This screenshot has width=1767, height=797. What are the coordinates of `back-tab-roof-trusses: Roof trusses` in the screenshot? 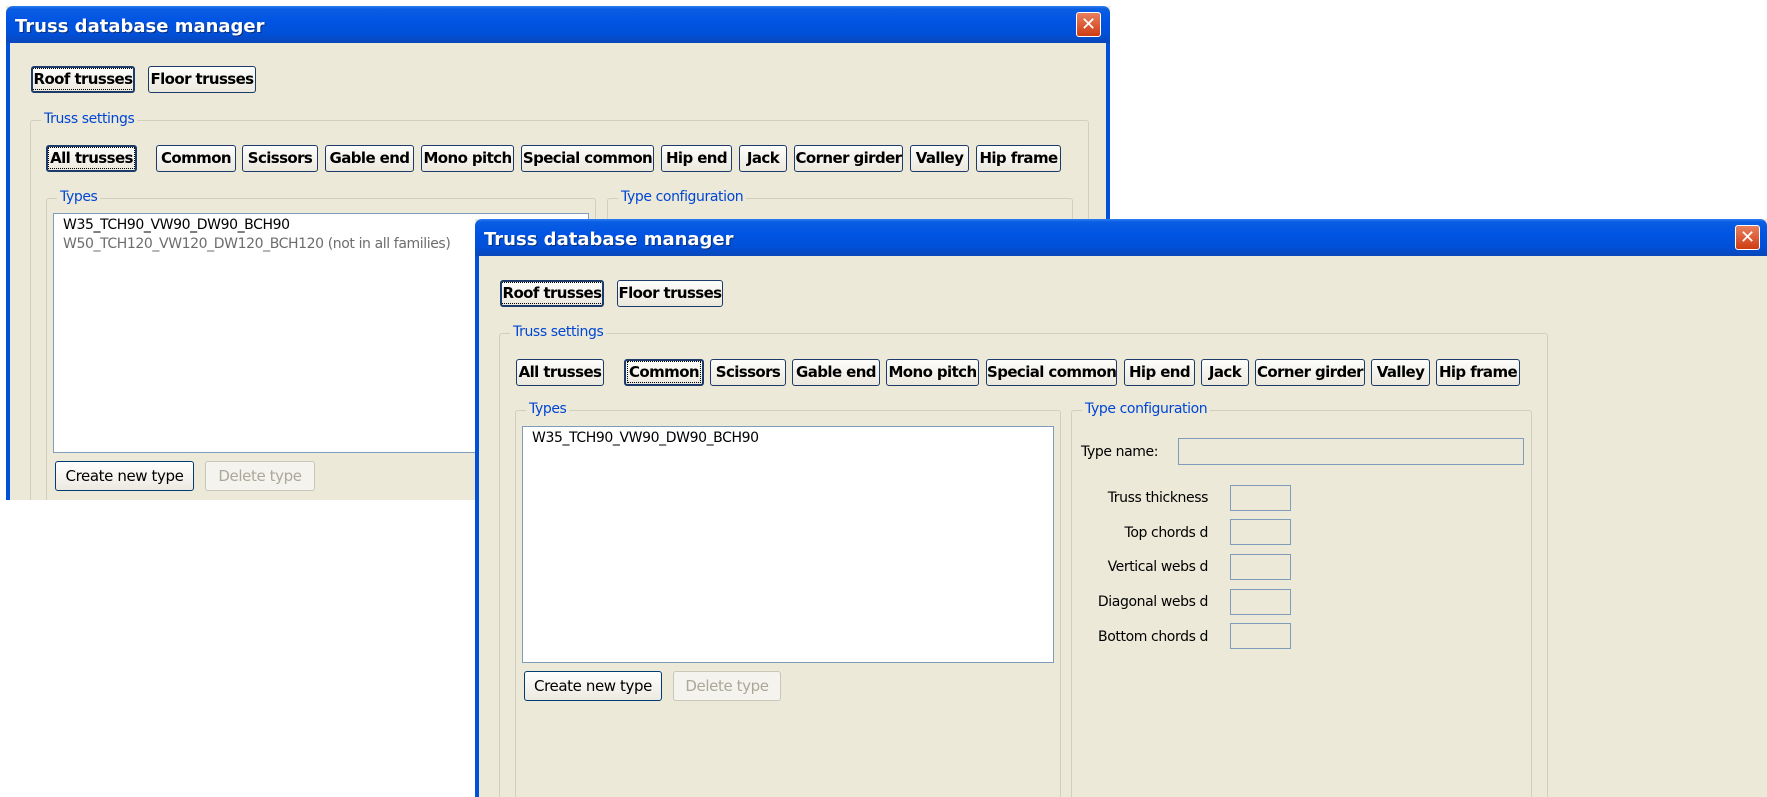 It's located at (83, 79).